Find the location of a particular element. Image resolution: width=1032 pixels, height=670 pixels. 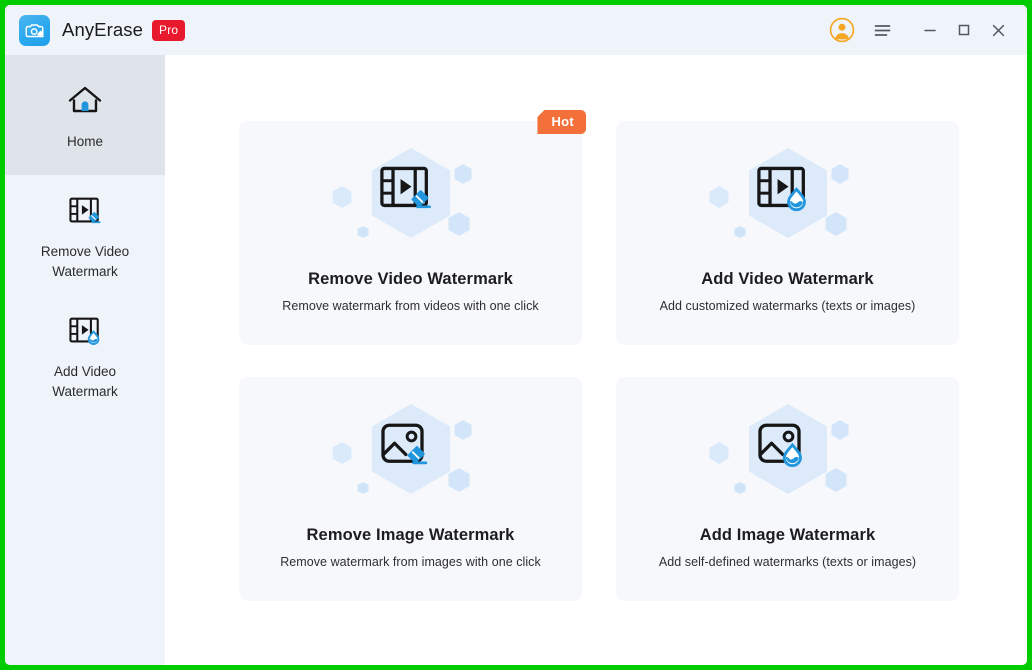

card-title: Remove Video Watermark is located at coordinates (410, 279).